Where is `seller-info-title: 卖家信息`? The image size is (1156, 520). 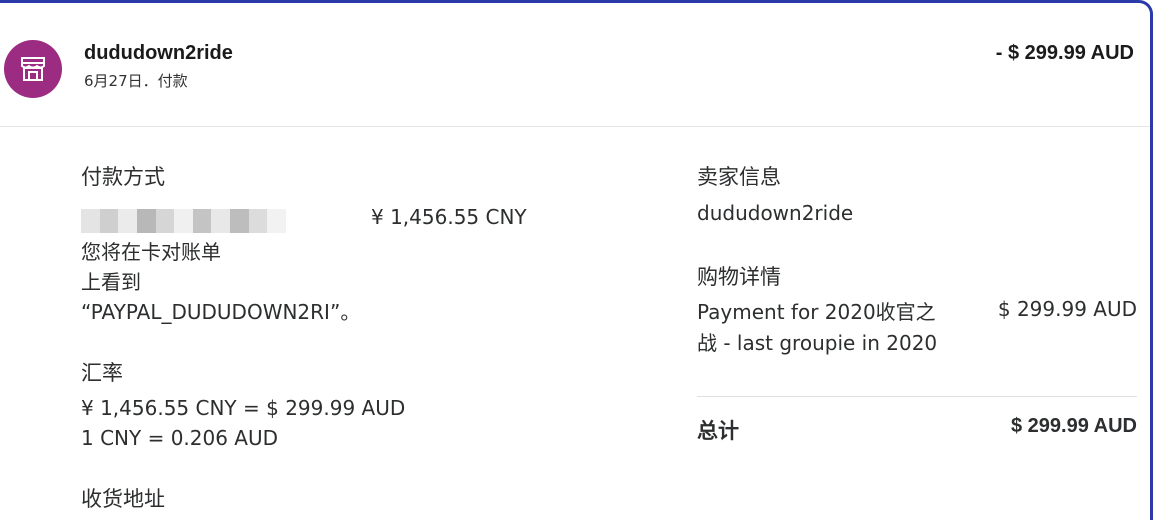 seller-info-title: 卖家信息 is located at coordinates (739, 177).